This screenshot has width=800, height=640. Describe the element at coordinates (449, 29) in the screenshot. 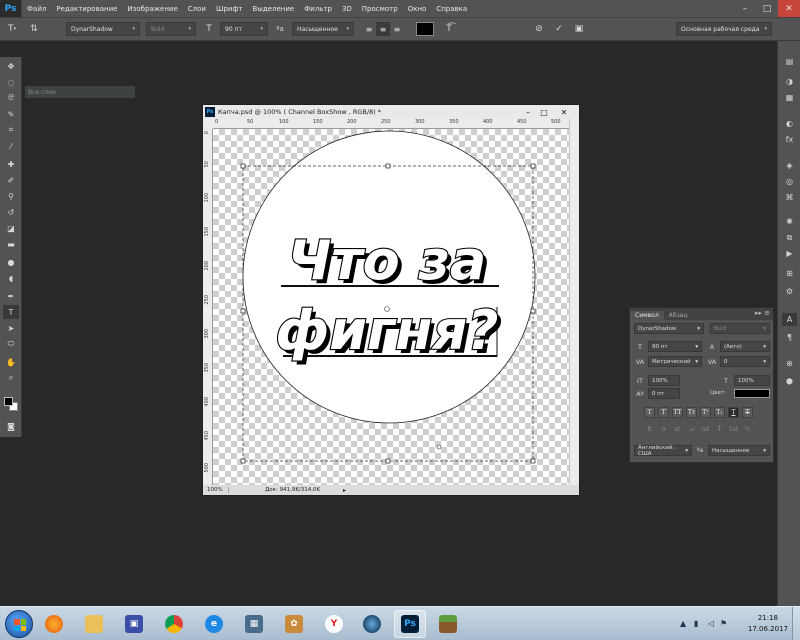

I see `warp-text-icon: T͡` at that location.